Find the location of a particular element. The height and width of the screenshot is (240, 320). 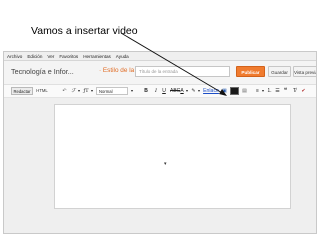

font-family-icon: ℱ is located at coordinates (73, 91).